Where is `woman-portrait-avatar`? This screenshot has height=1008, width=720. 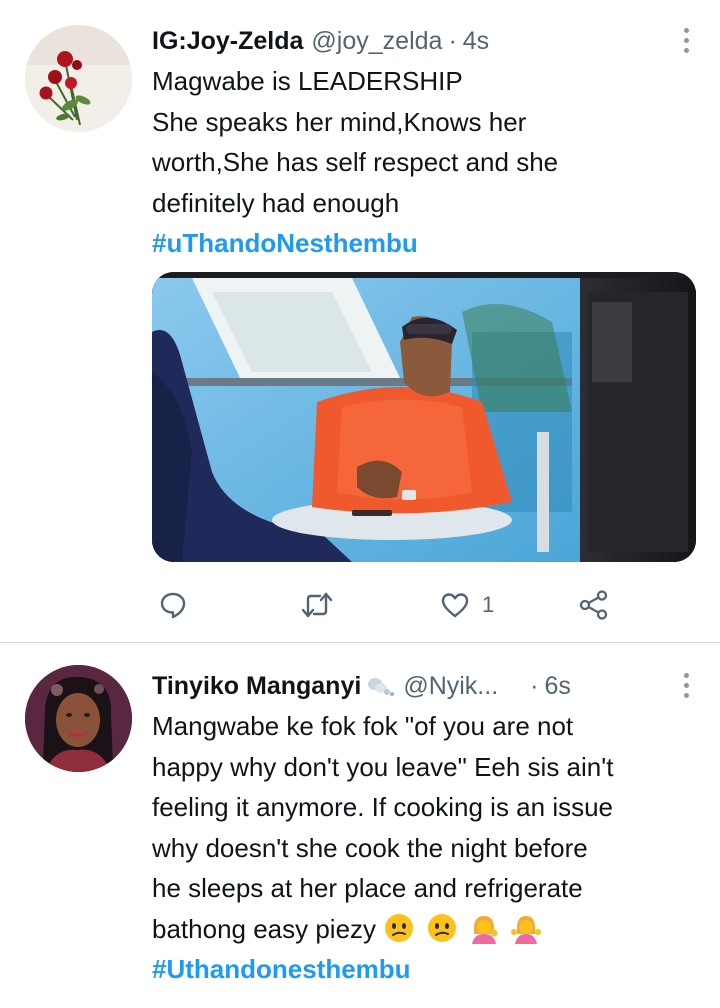 woman-portrait-avatar is located at coordinates (78, 718).